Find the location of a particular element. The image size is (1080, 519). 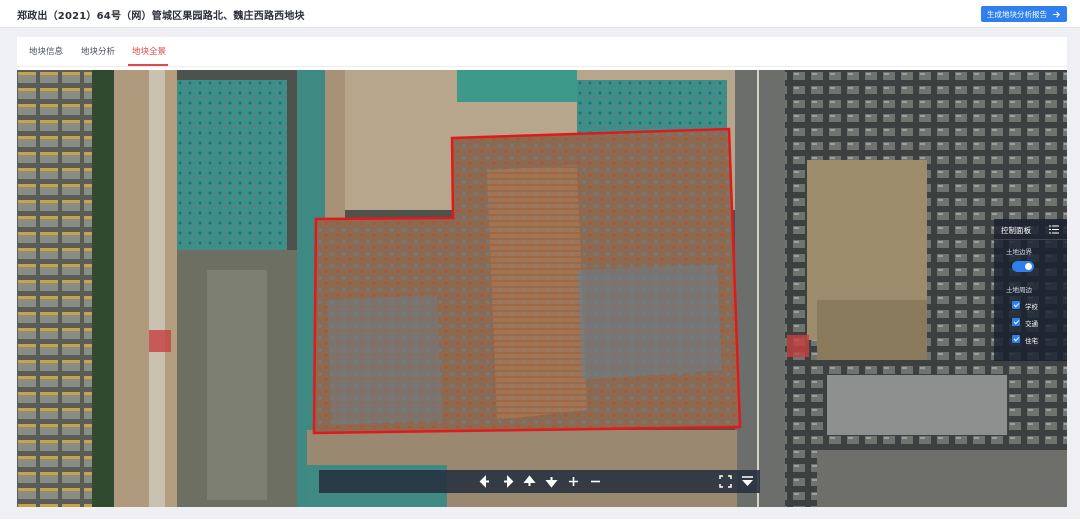

fullscreen-button is located at coordinates (725, 481).